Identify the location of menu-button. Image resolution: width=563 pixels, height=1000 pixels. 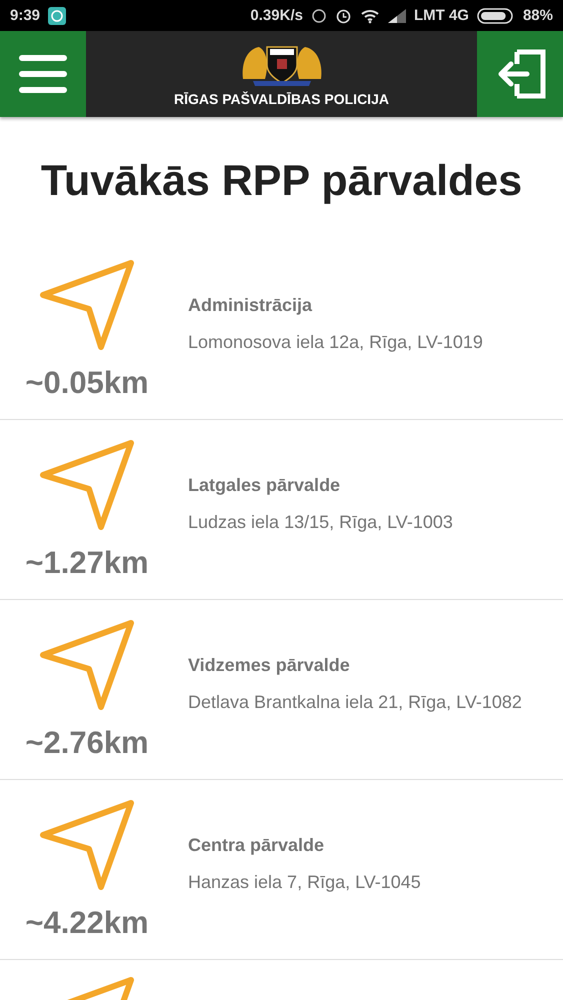
(43, 74).